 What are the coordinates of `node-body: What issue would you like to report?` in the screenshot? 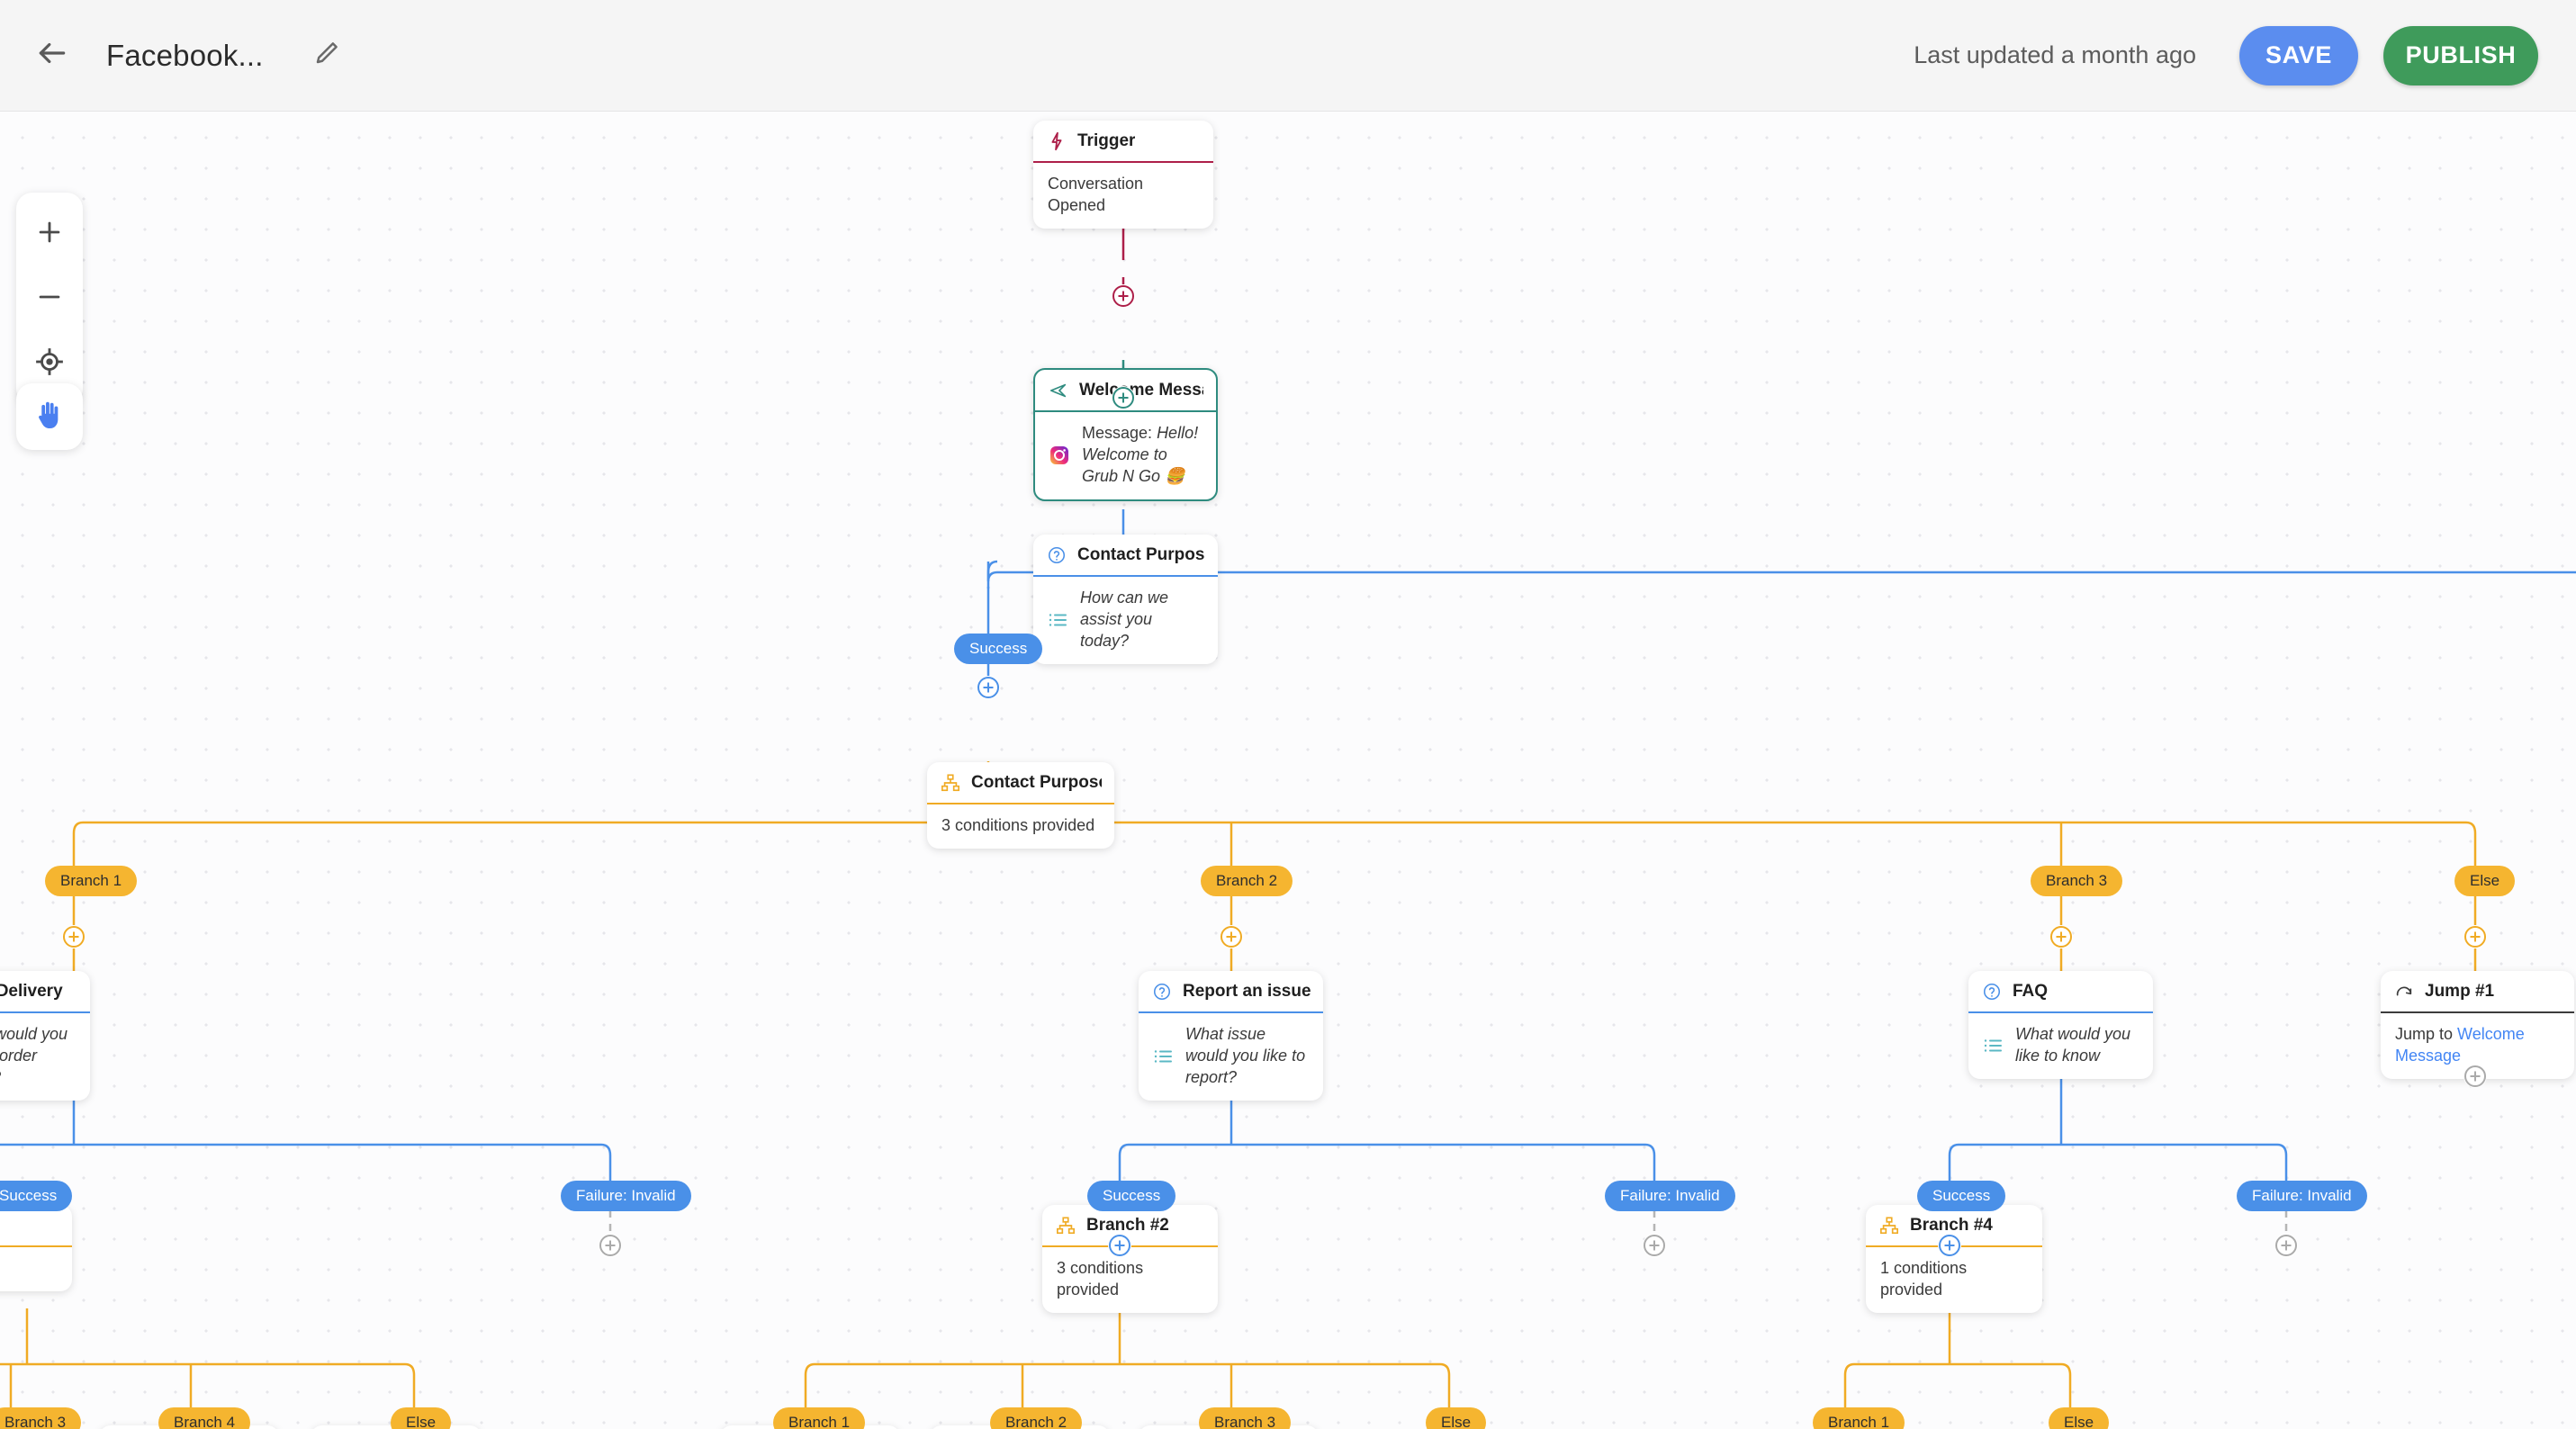 It's located at (1231, 1057).